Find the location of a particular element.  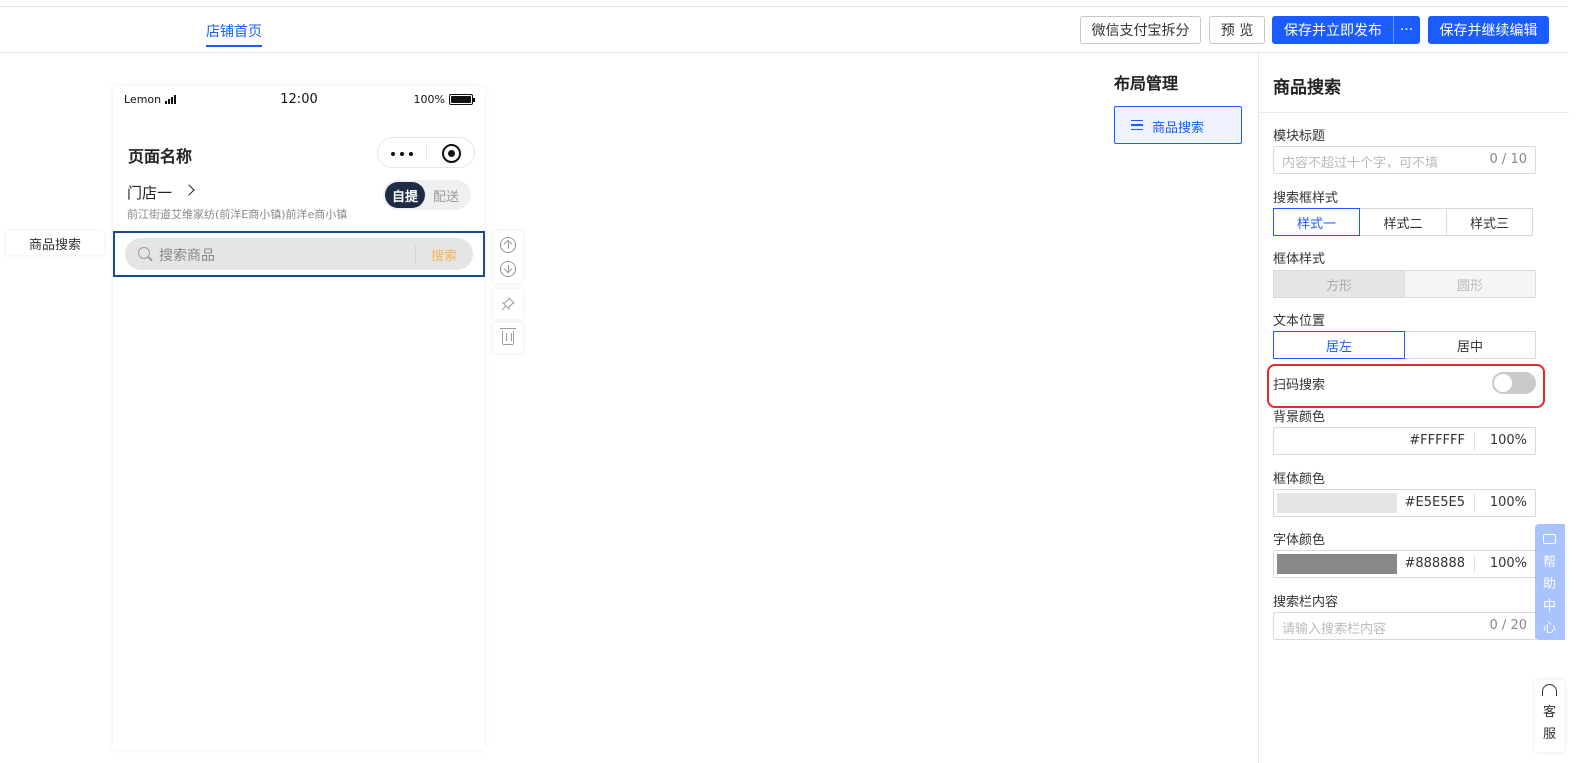

search-bar: 搜索商品 搜索 is located at coordinates (299, 254).